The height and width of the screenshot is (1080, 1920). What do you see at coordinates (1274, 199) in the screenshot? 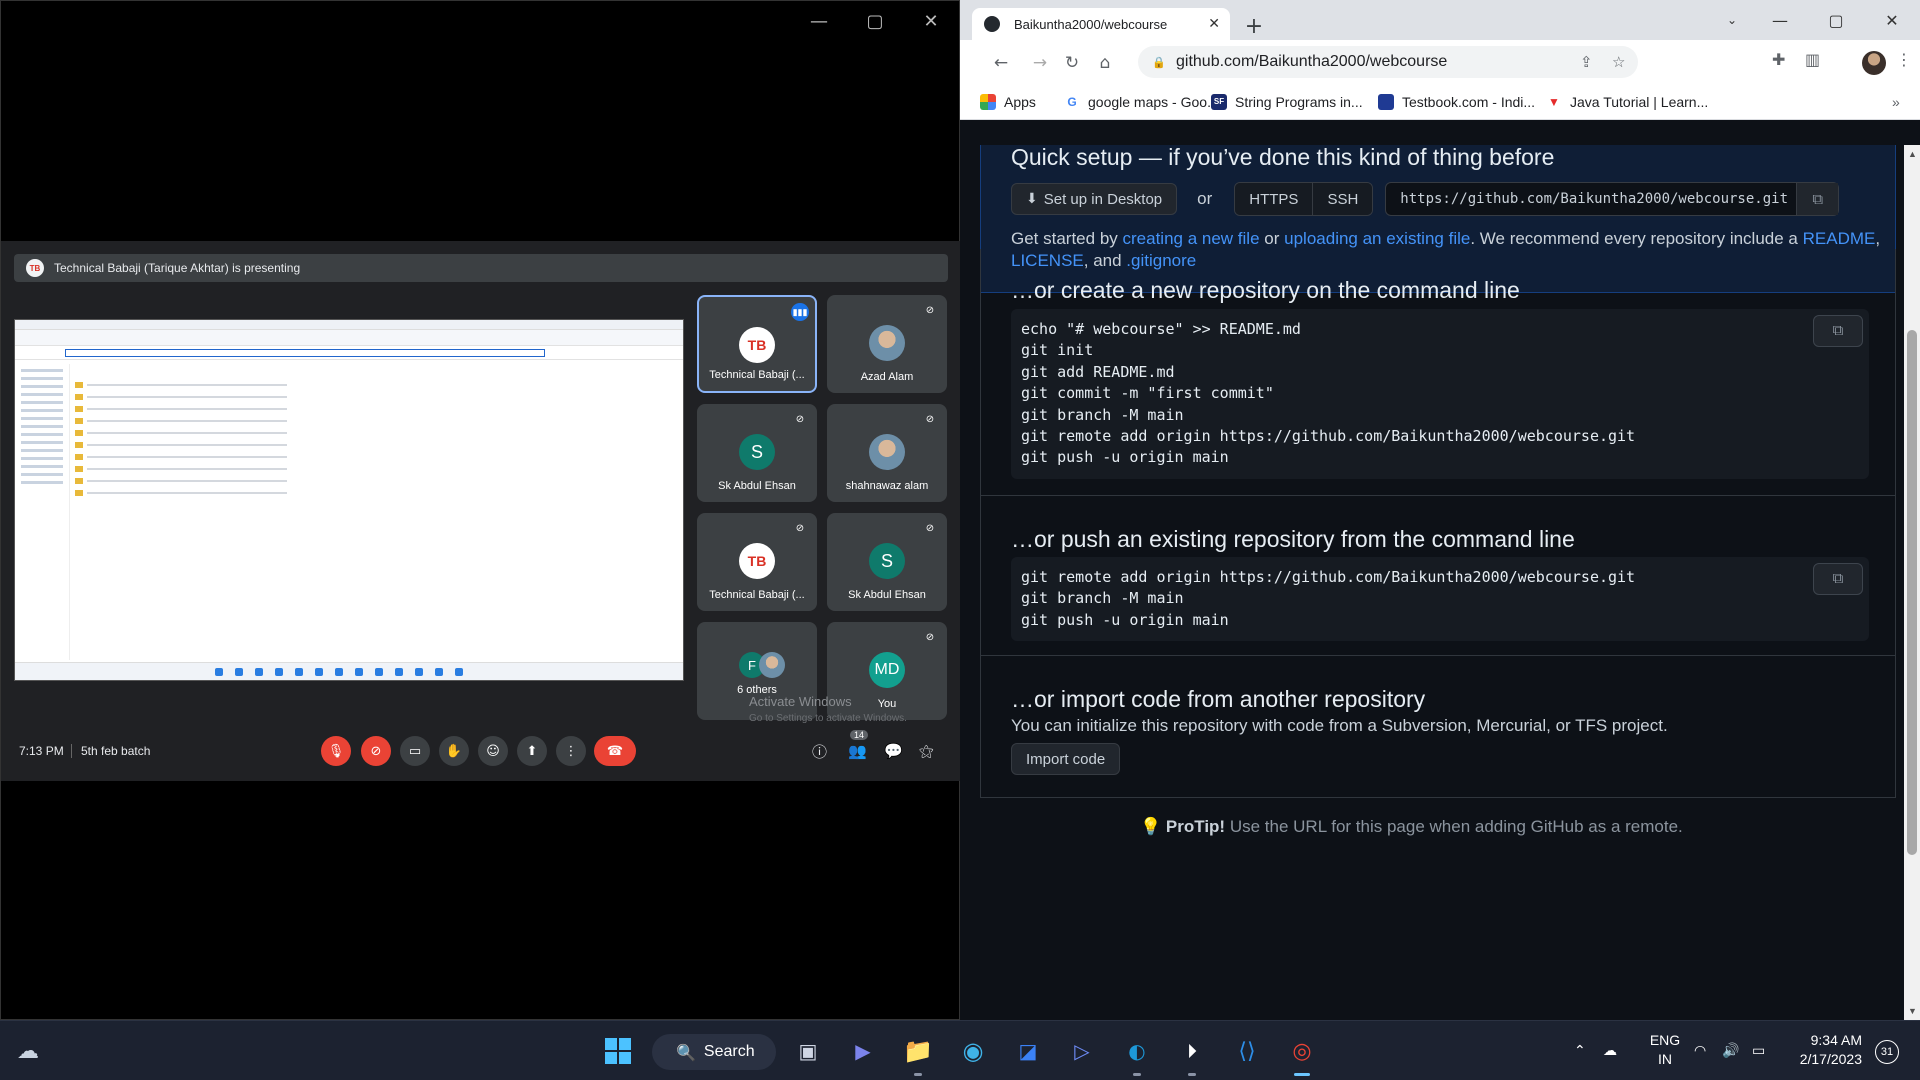
I see `https-tab: HTTPS` at bounding box center [1274, 199].